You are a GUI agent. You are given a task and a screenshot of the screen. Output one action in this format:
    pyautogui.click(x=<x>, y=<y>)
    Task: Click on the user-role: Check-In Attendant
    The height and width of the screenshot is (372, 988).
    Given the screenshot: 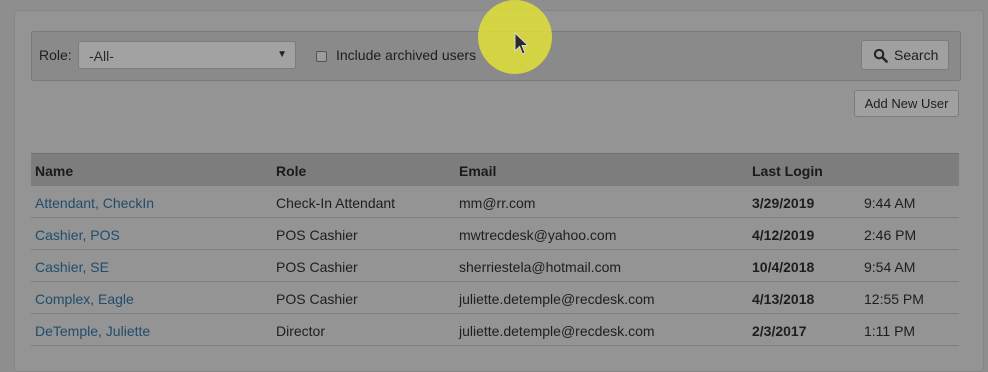 What is the action you would take?
    pyautogui.click(x=336, y=203)
    